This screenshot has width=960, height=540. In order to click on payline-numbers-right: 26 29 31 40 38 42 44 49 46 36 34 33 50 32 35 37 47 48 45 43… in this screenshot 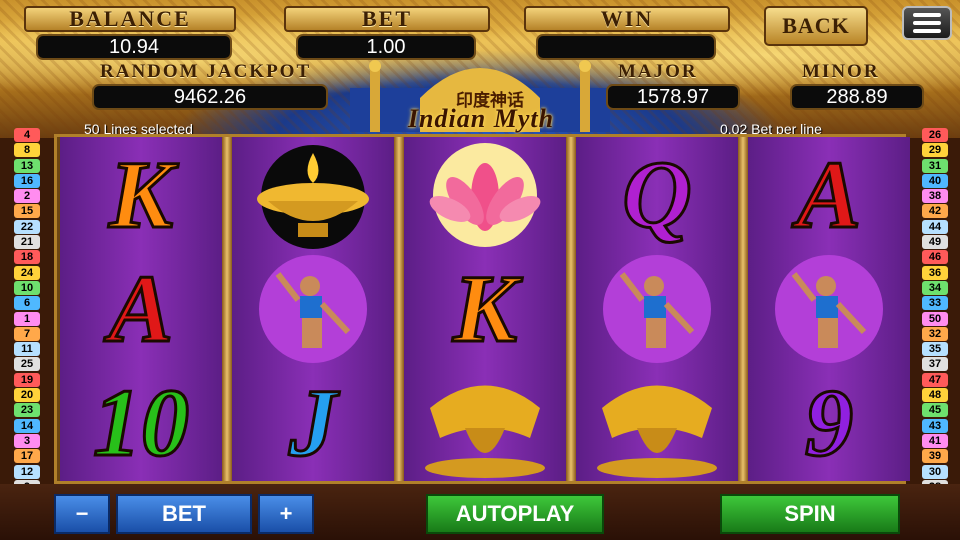, I will do `click(936, 319)`.